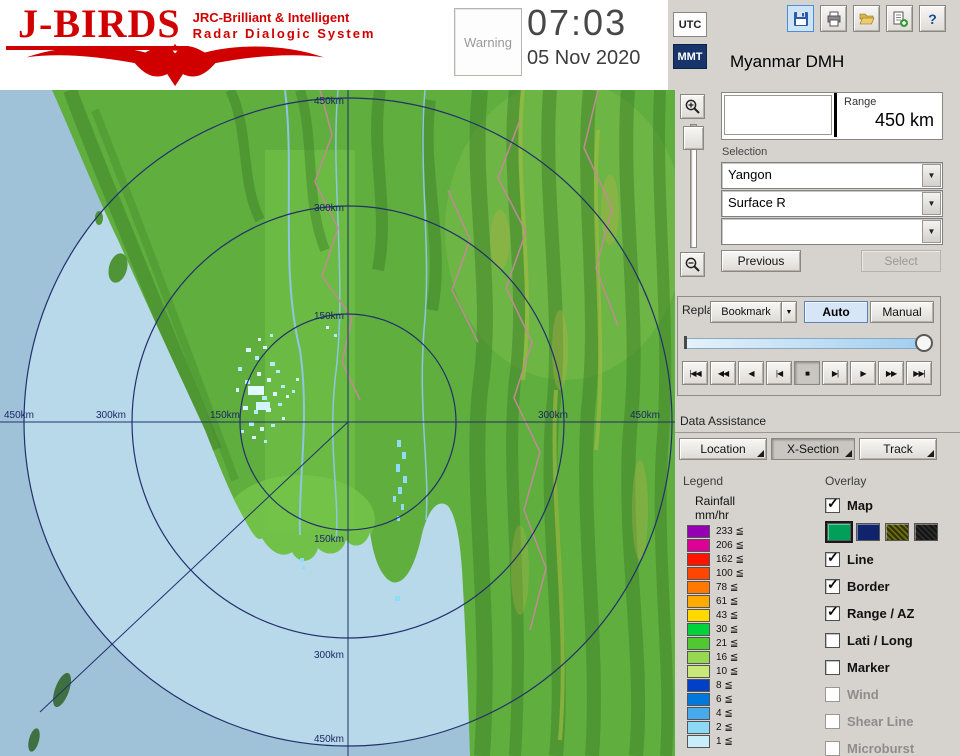 The width and height of the screenshot is (960, 756). I want to click on save-icon, so click(800, 18).